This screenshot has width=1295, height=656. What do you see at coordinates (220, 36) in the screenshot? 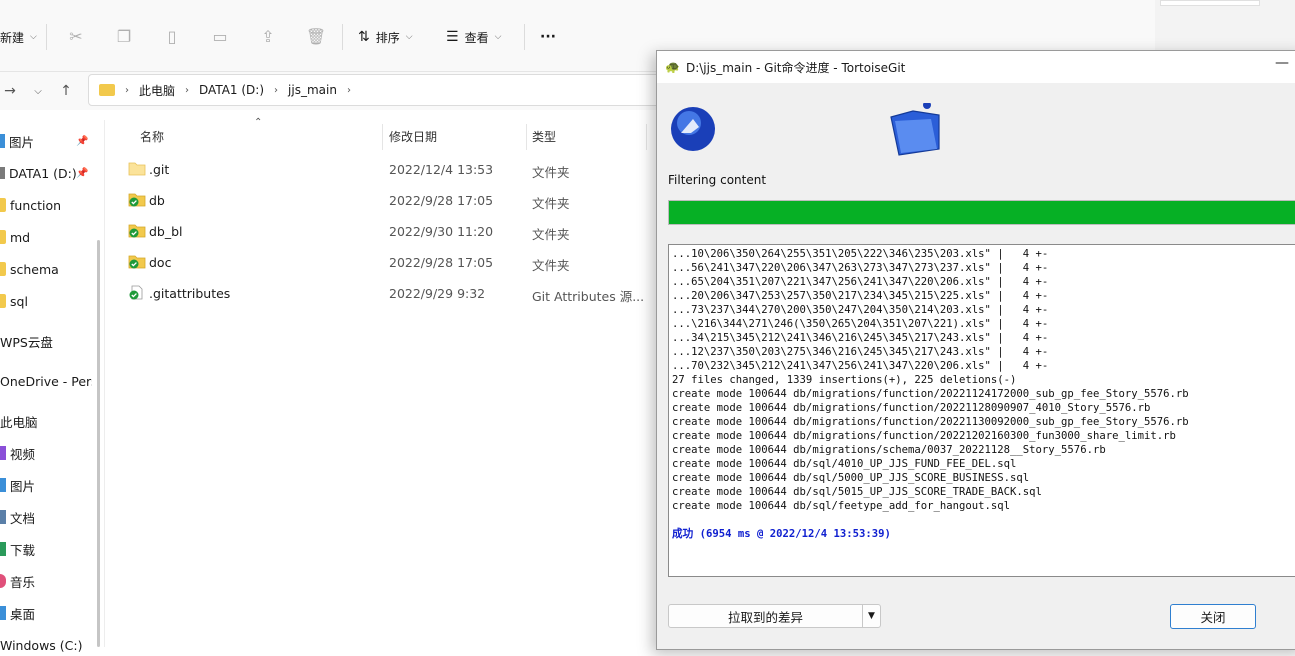
I see `rename-icon: ▭` at bounding box center [220, 36].